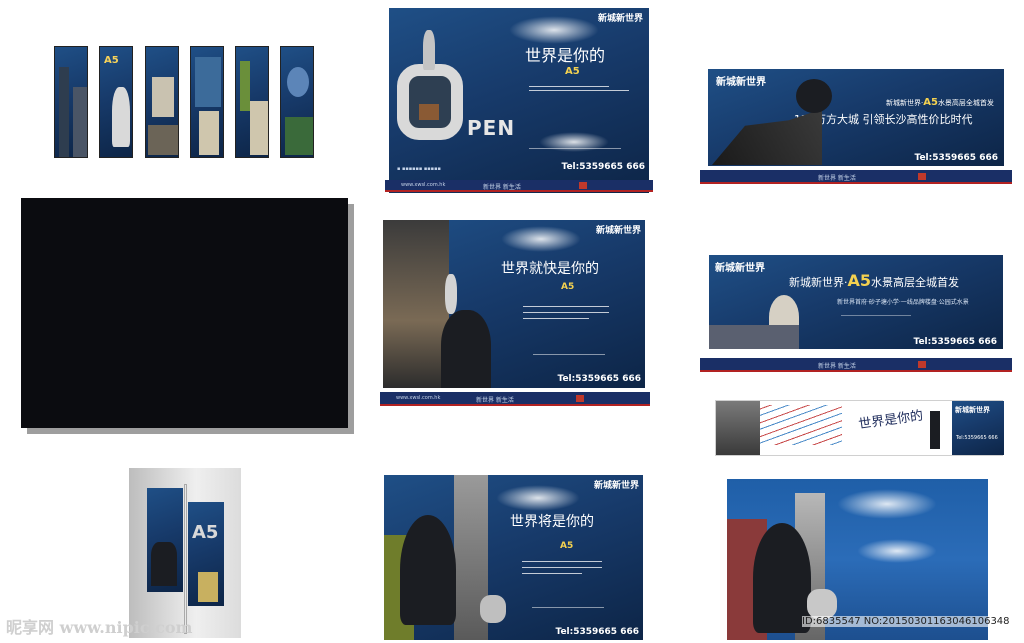  Describe the element at coordinates (514, 304) in the screenshot. I see `ad-world-soon-yours: 新城新世界 世界就快是你的 A5 Tel:5359665 666` at that location.